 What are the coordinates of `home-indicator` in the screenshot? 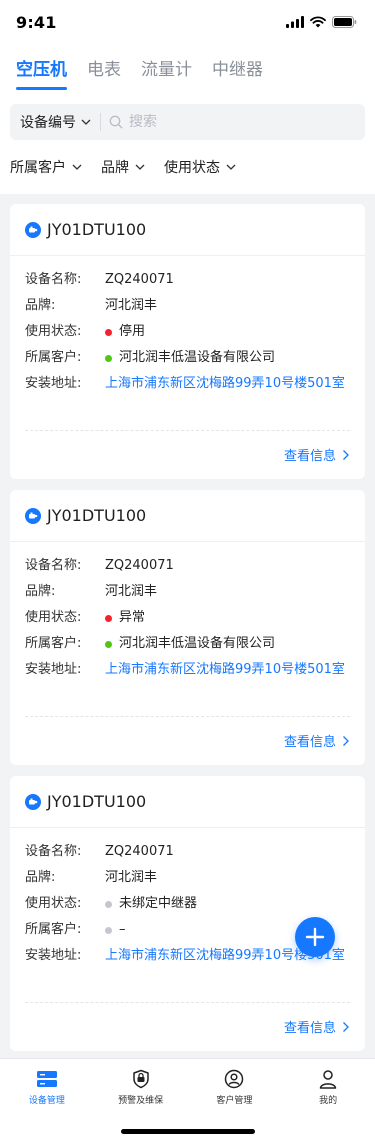 It's located at (187, 1131).